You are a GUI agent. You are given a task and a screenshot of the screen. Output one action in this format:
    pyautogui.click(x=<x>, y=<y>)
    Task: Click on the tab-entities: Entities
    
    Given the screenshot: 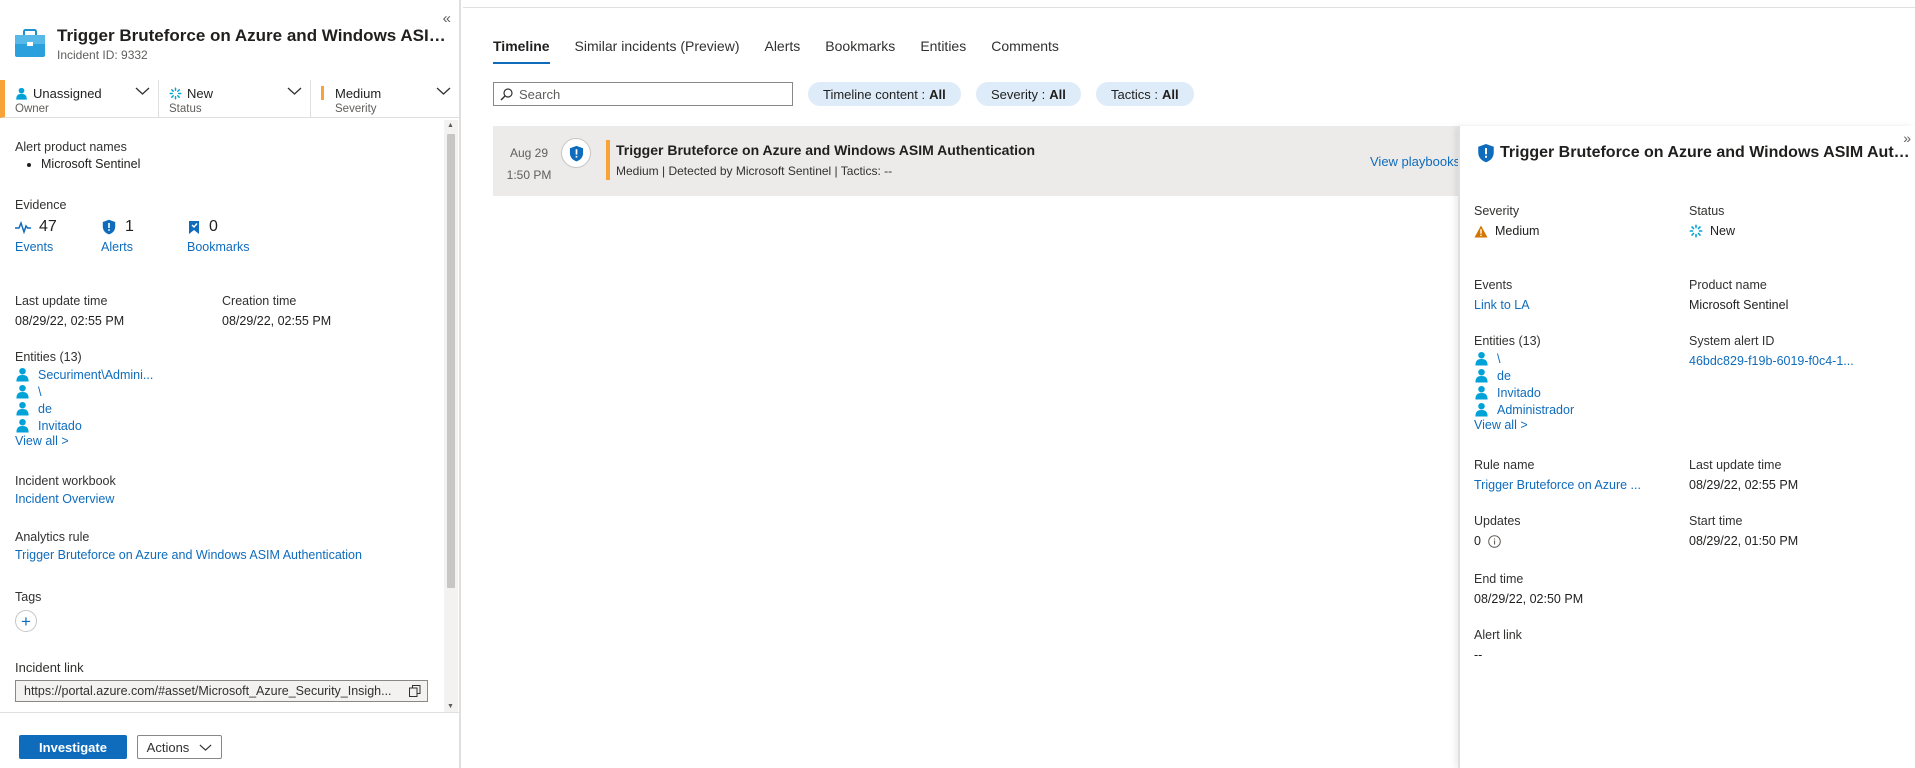 What is the action you would take?
    pyautogui.click(x=943, y=53)
    